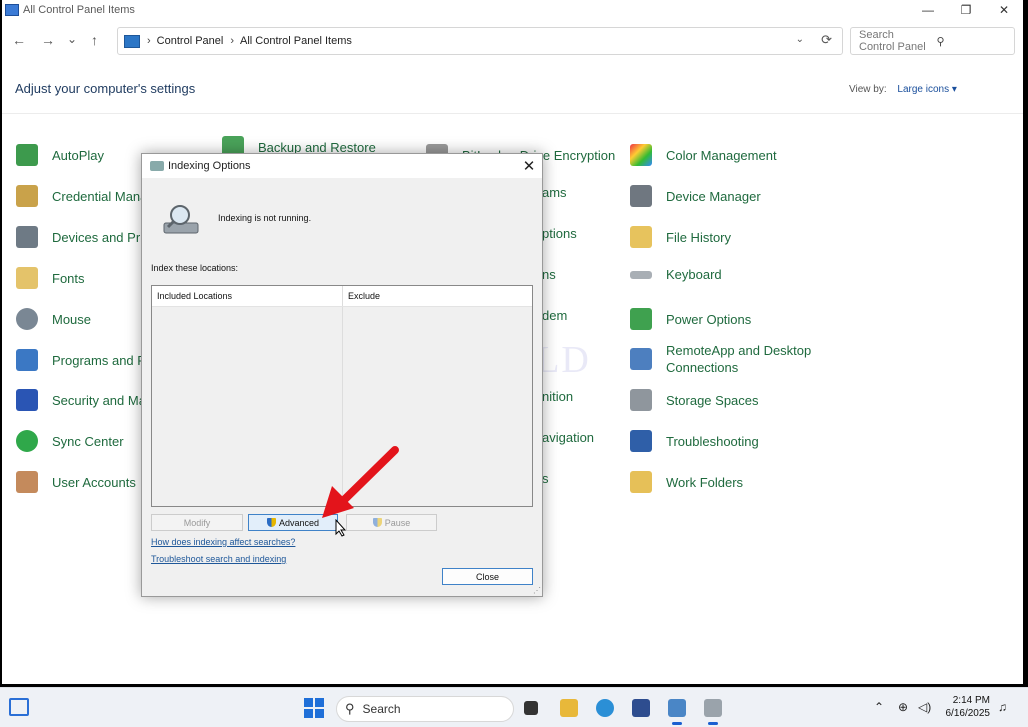 Image resolution: width=1028 pixels, height=727 pixels. Describe the element at coordinates (94, 40) in the screenshot. I see `up-arrow-icon: ↑` at that location.